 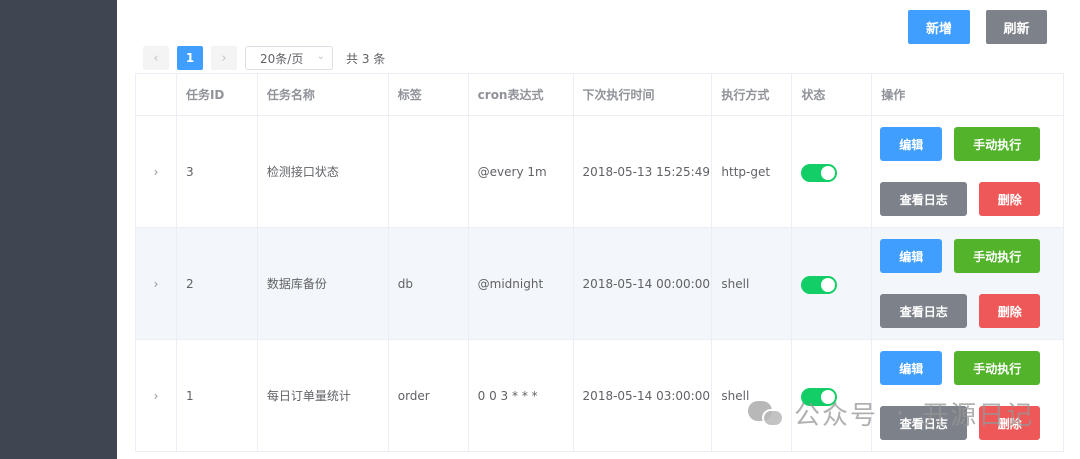 I want to click on pagination: ‹ 1 › 20条/页 ⌄ 共 3 条, so click(x=264, y=58).